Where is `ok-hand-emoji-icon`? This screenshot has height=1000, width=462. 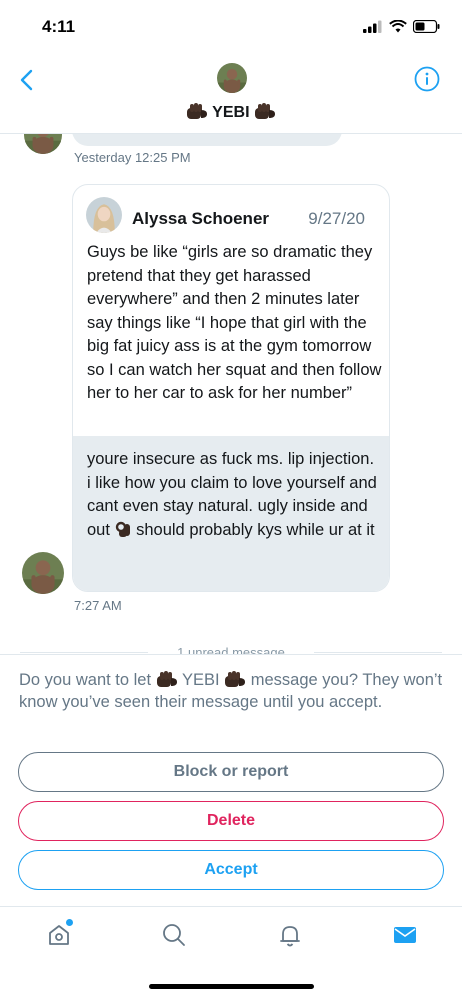
ok-hand-emoji-icon is located at coordinates (122, 529).